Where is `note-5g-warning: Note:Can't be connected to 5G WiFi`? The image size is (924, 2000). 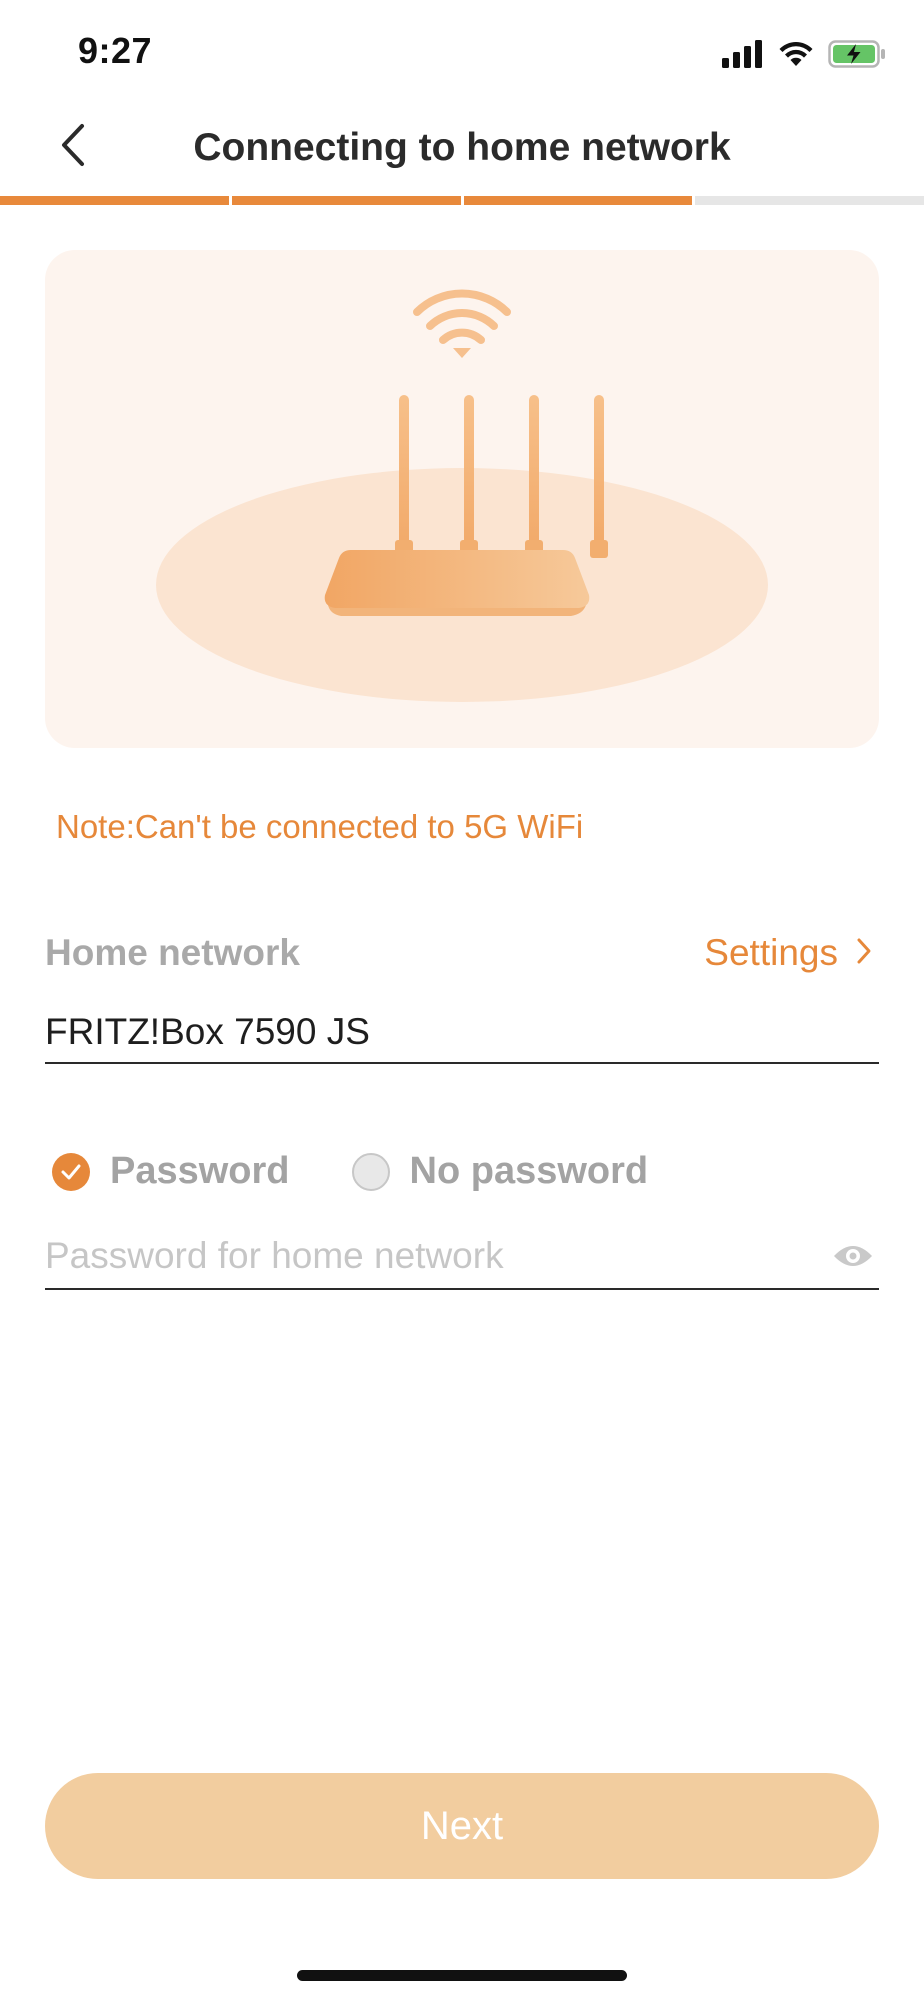 note-5g-warning: Note:Can't be connected to 5G WiFi is located at coordinates (320, 826).